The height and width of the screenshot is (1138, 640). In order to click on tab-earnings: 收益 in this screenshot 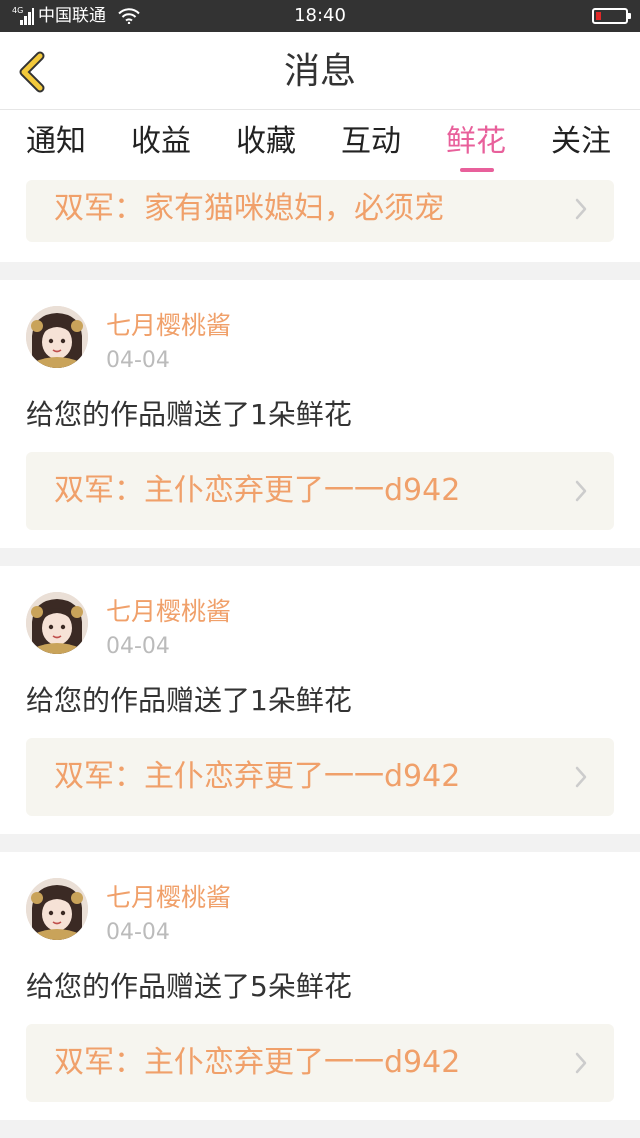, I will do `click(161, 142)`.